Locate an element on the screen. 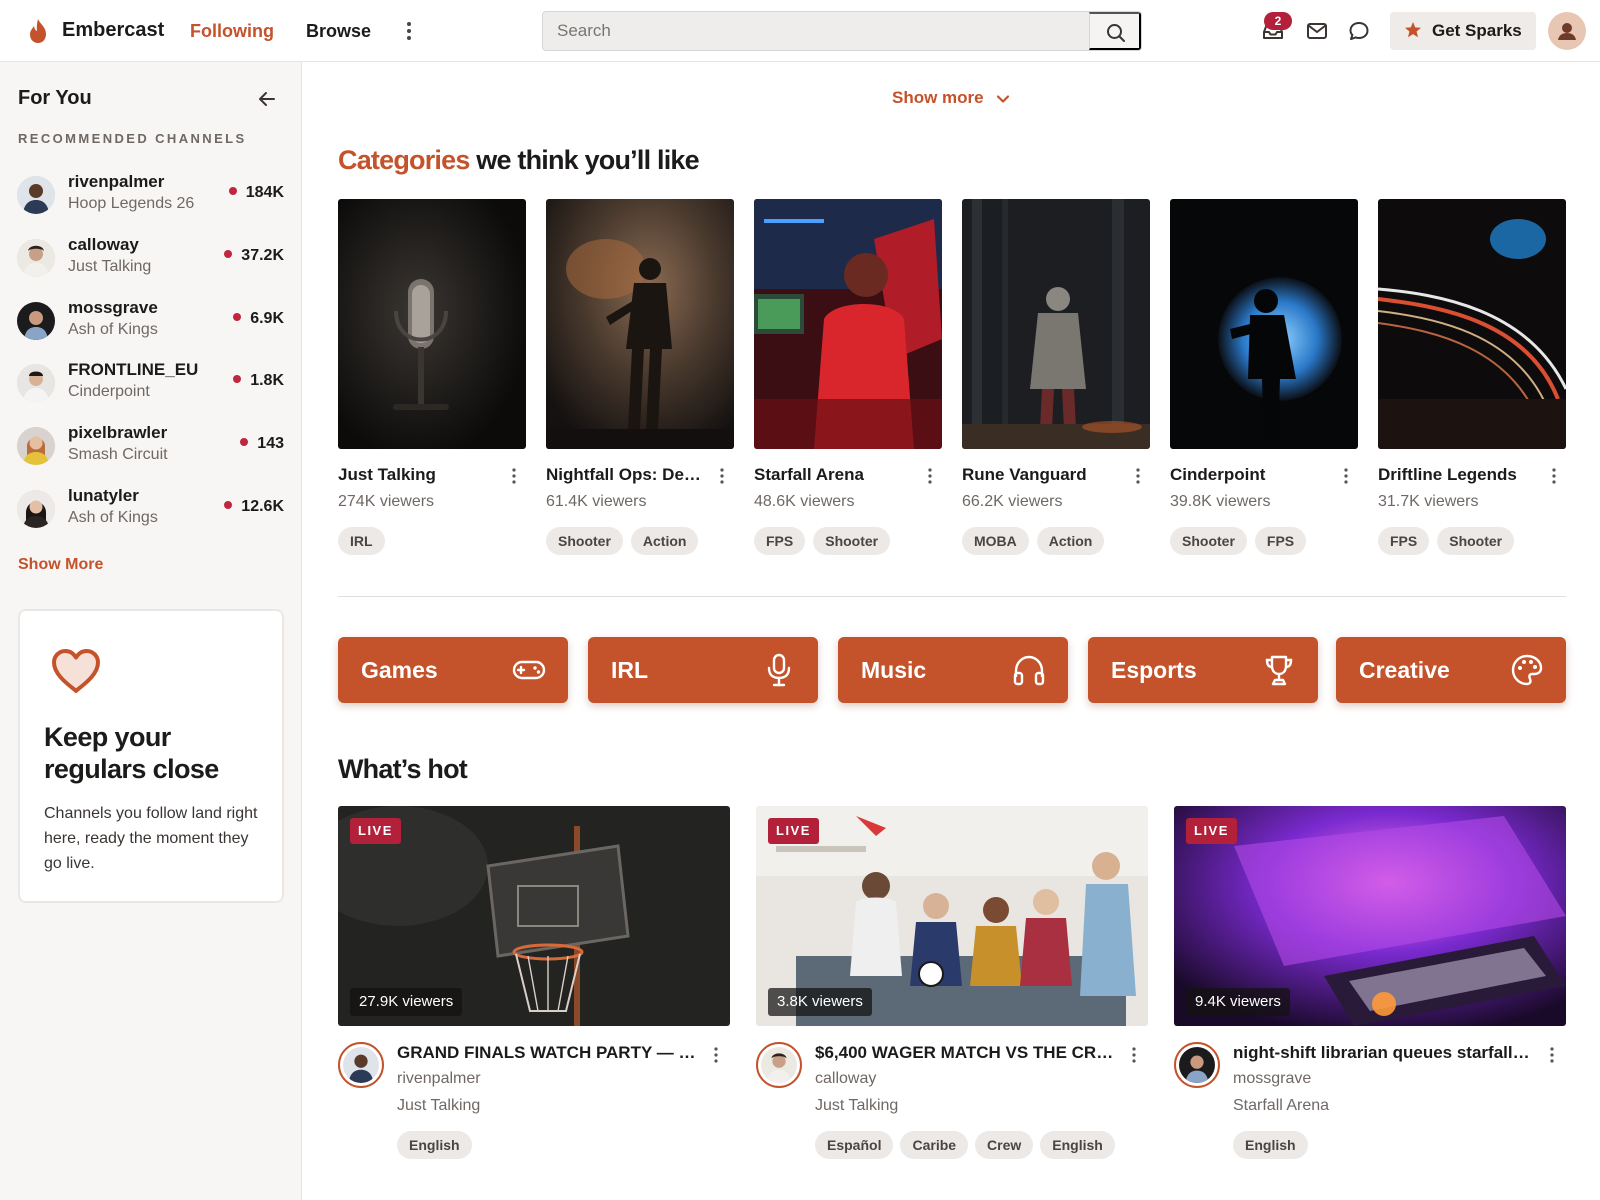 This screenshot has height=1200, width=1600. microphone-cover-image is located at coordinates (432, 324).